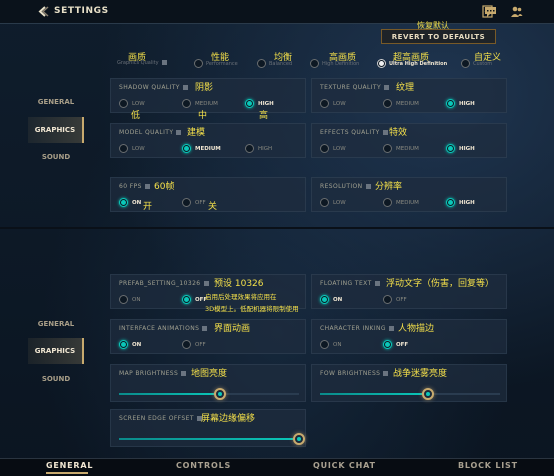  I want to click on character-inking-off-option: OFF, so click(395, 344).